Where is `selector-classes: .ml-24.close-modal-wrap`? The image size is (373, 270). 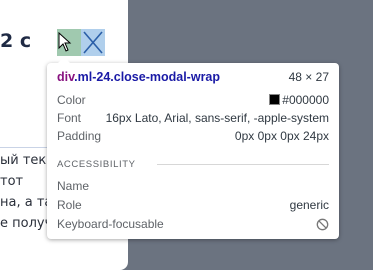
selector-classes: .ml-24.close-modal-wrap is located at coordinates (147, 77).